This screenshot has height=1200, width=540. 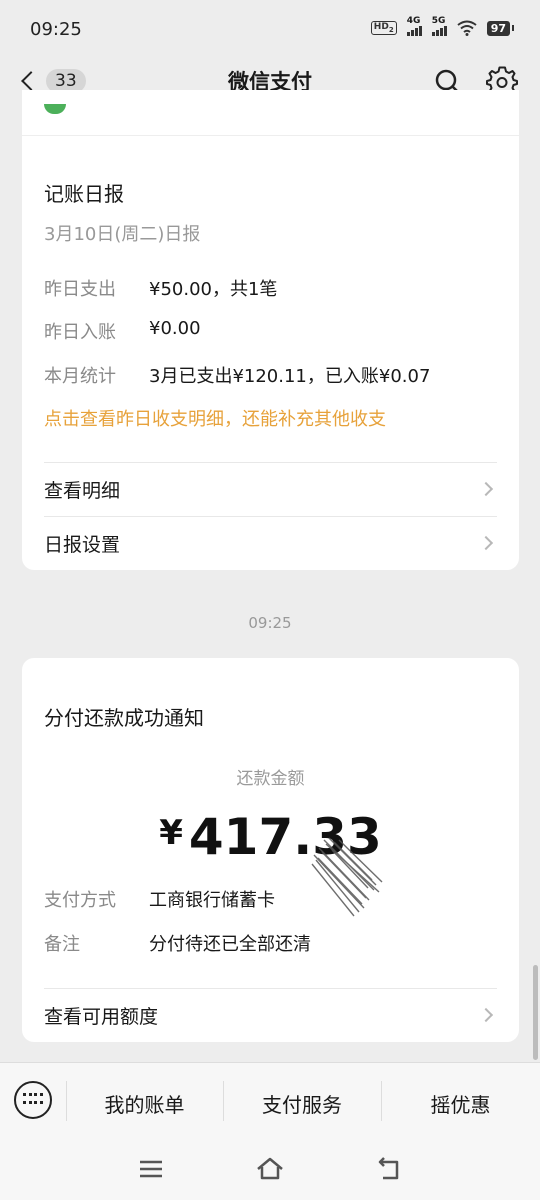 What do you see at coordinates (302, 1103) in the screenshot?
I see `menu-payment-services: 支付服务` at bounding box center [302, 1103].